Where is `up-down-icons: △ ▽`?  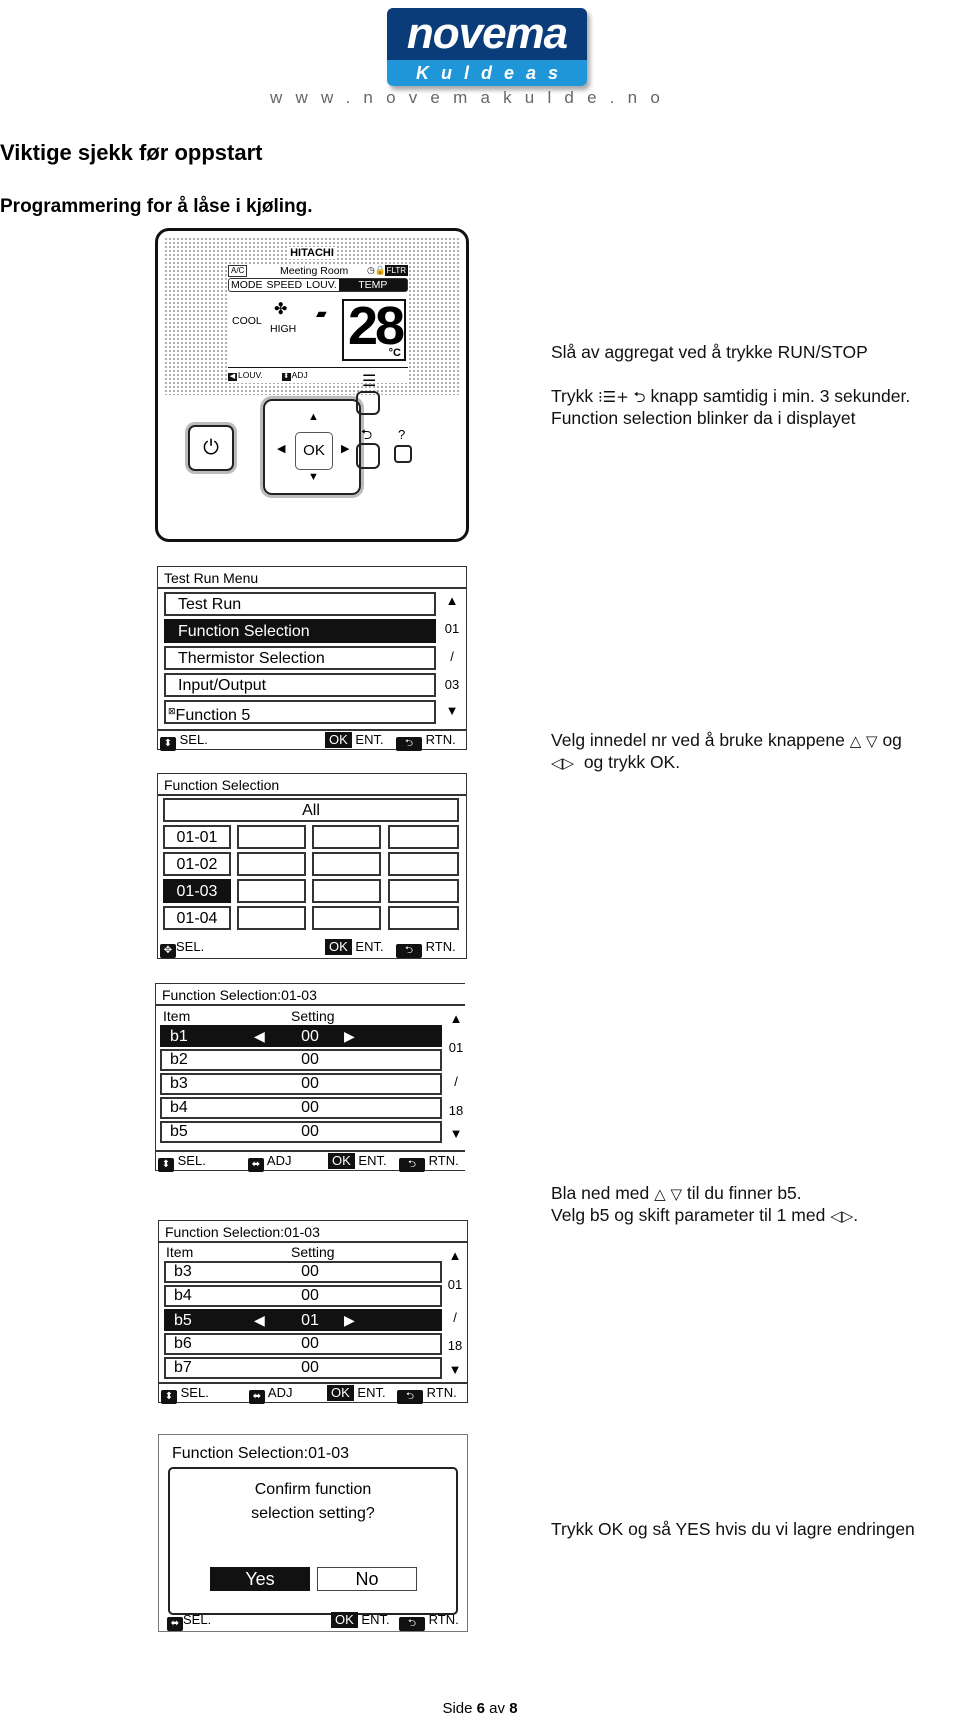 up-down-icons: △ ▽ is located at coordinates (863, 741).